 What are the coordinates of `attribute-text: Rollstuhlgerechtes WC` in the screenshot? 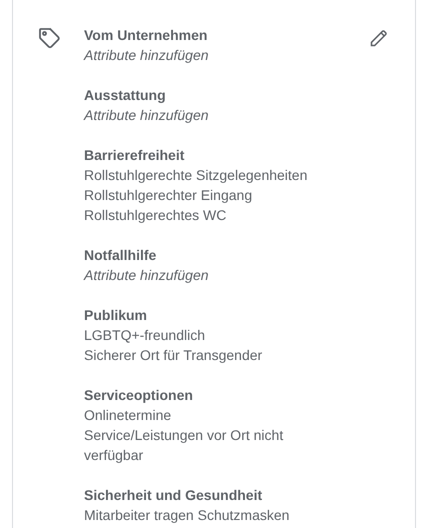 It's located at (156, 215).